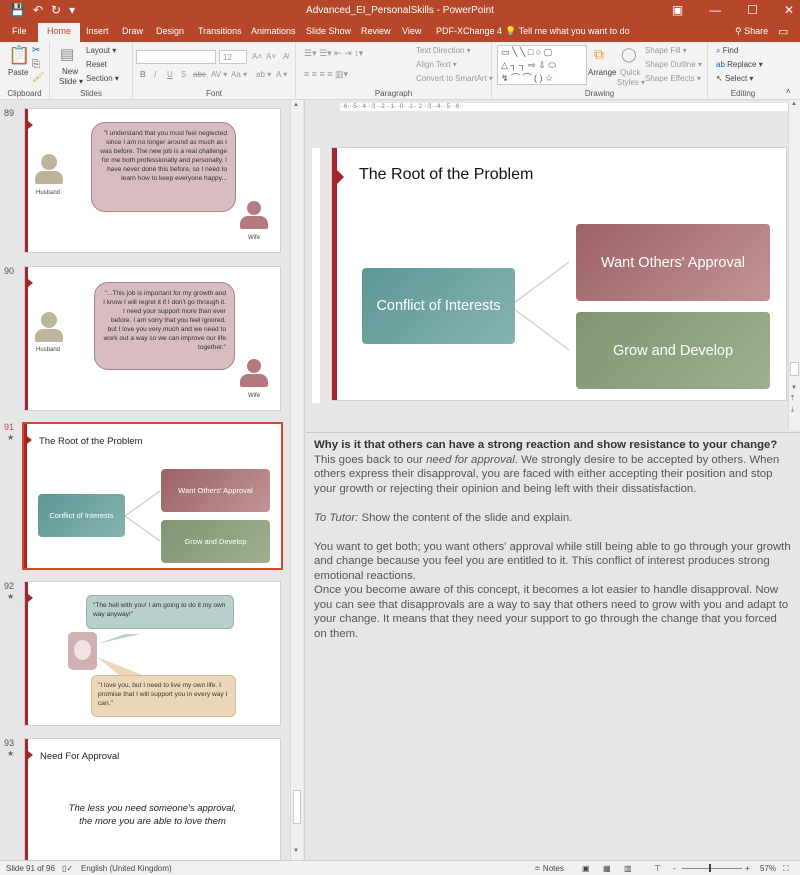 The height and width of the screenshot is (875, 800). Describe the element at coordinates (673, 262) in the screenshot. I see `box-want-others-approval: Want Others' Approval` at that location.